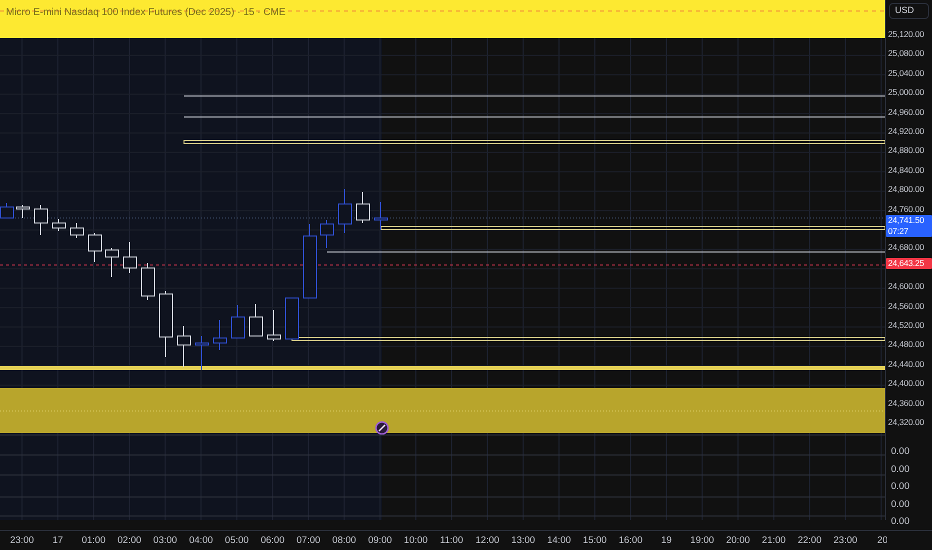 The image size is (932, 550). I want to click on price-label: 24,960.00, so click(906, 112).